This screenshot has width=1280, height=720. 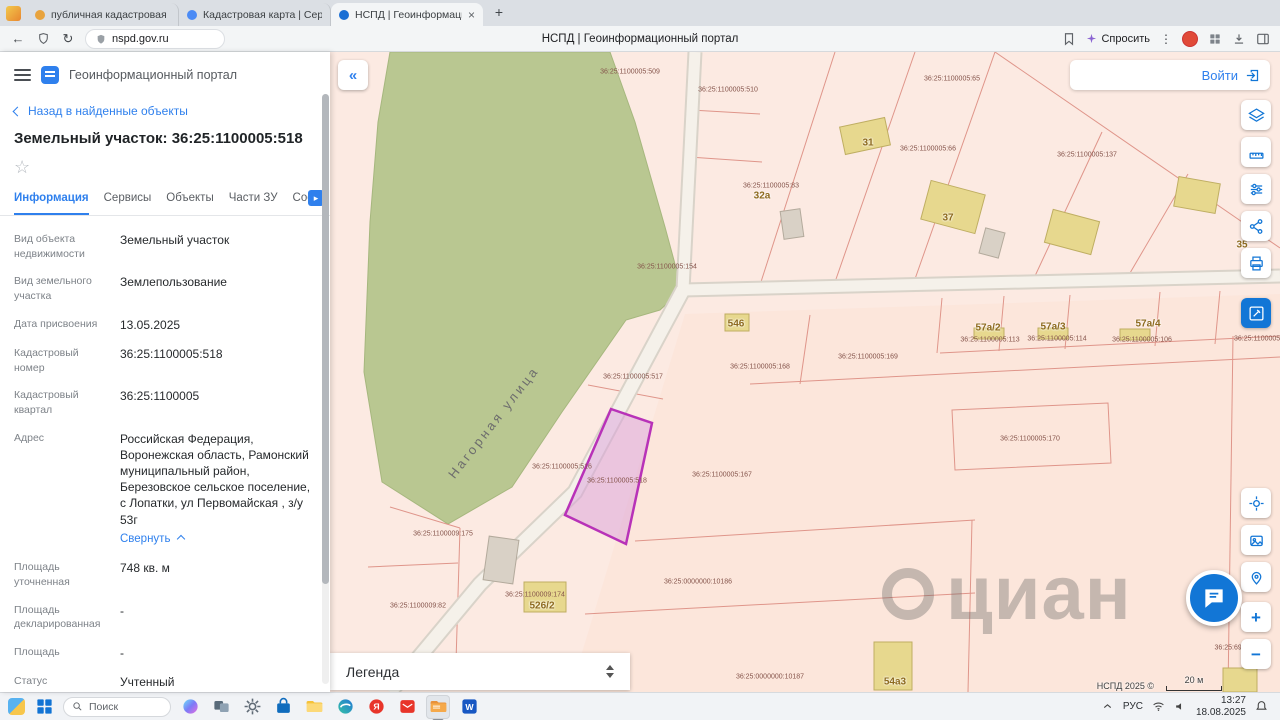 I want to click on svg-text: Я, so click(x=376, y=707).